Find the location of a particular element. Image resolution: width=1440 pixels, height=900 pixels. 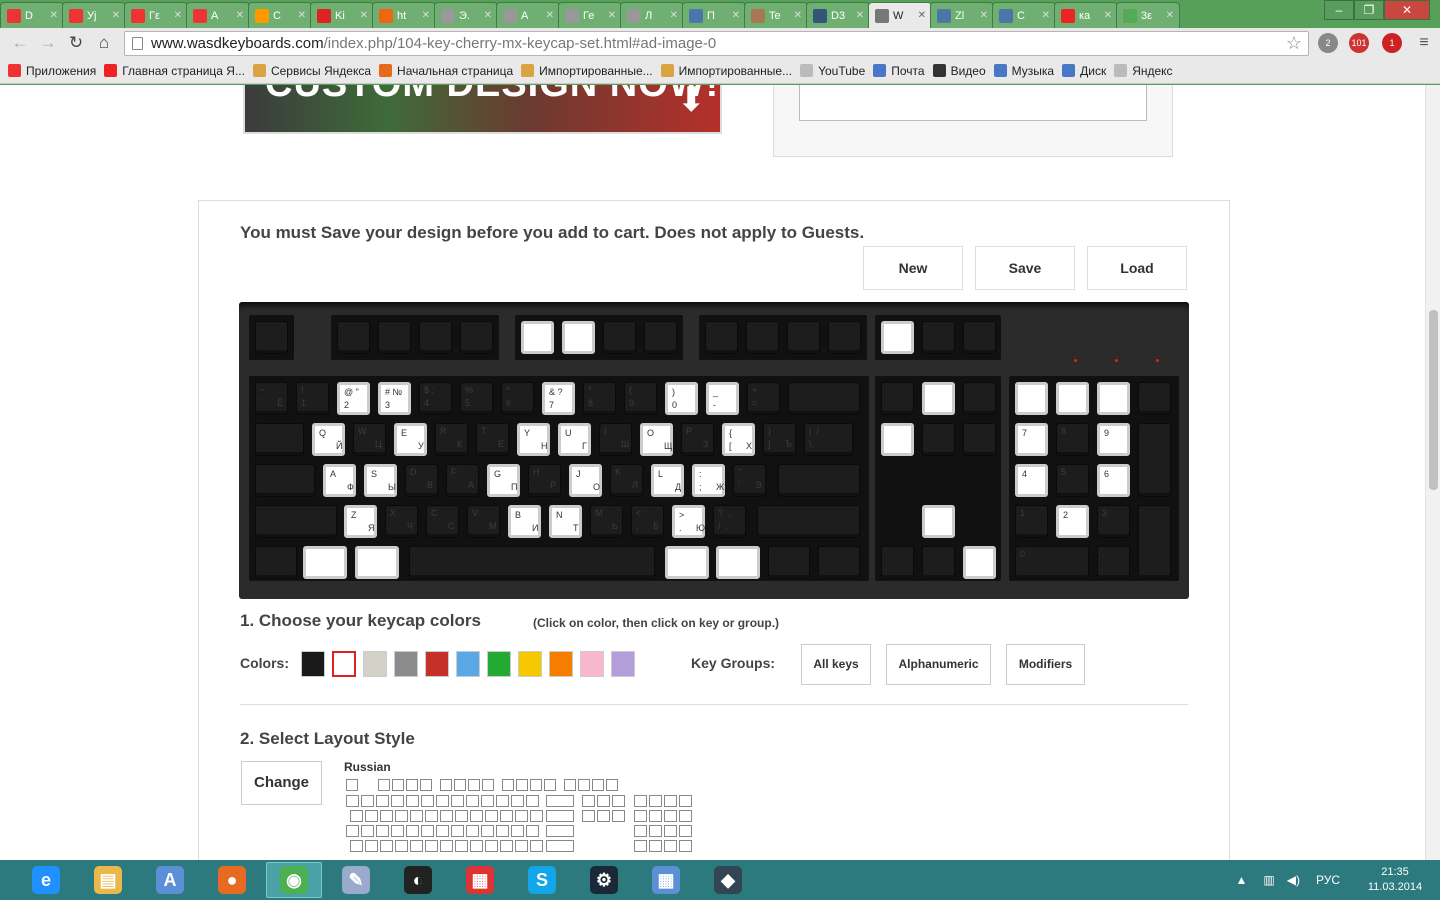

browser-tab: Л ✕ is located at coordinates (652, 15).